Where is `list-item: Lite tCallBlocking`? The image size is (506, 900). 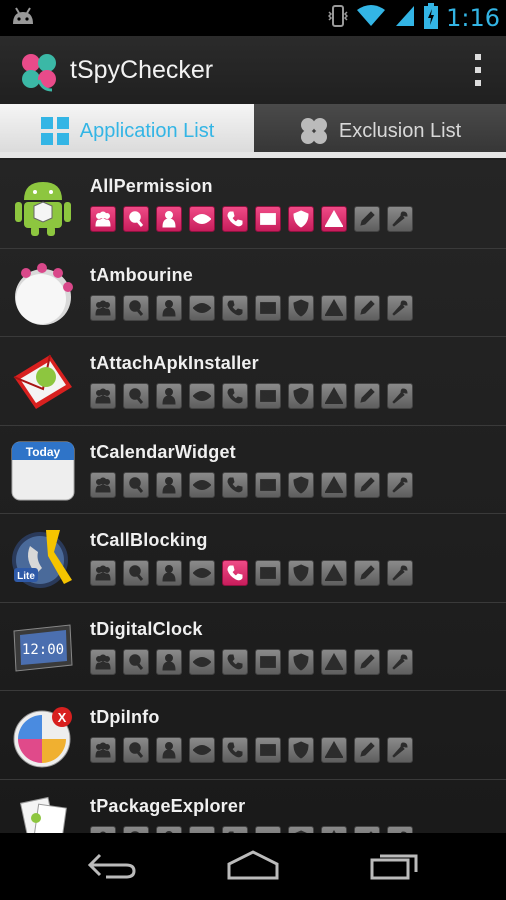
list-item: Lite tCallBlocking is located at coordinates (253, 558).